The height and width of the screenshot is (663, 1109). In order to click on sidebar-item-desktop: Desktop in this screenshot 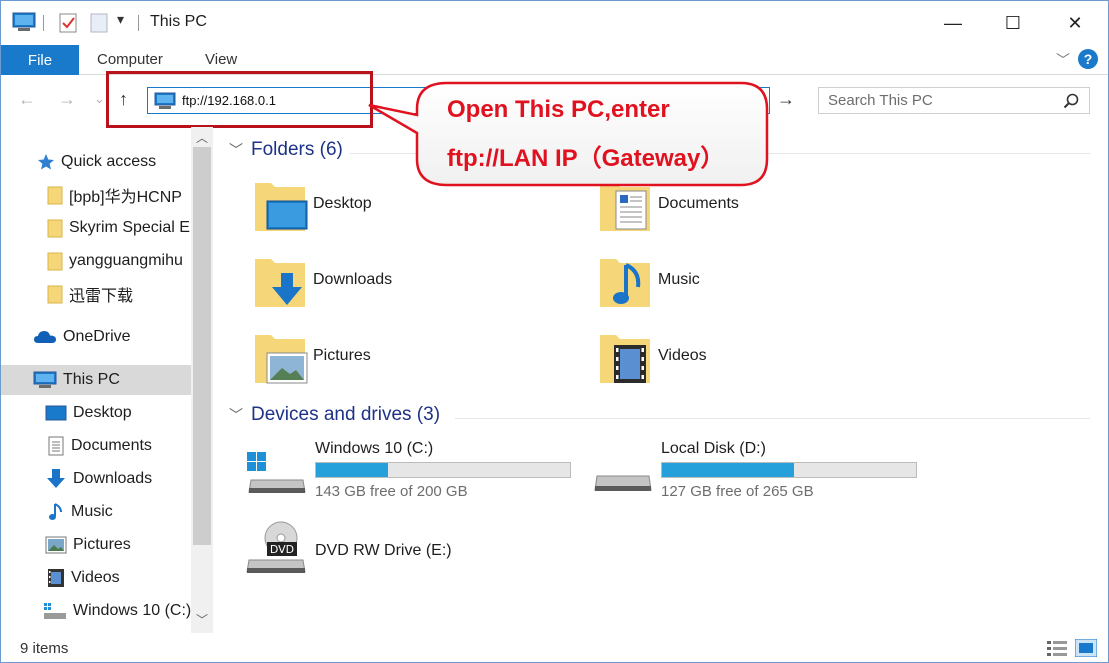, I will do `click(96, 413)`.